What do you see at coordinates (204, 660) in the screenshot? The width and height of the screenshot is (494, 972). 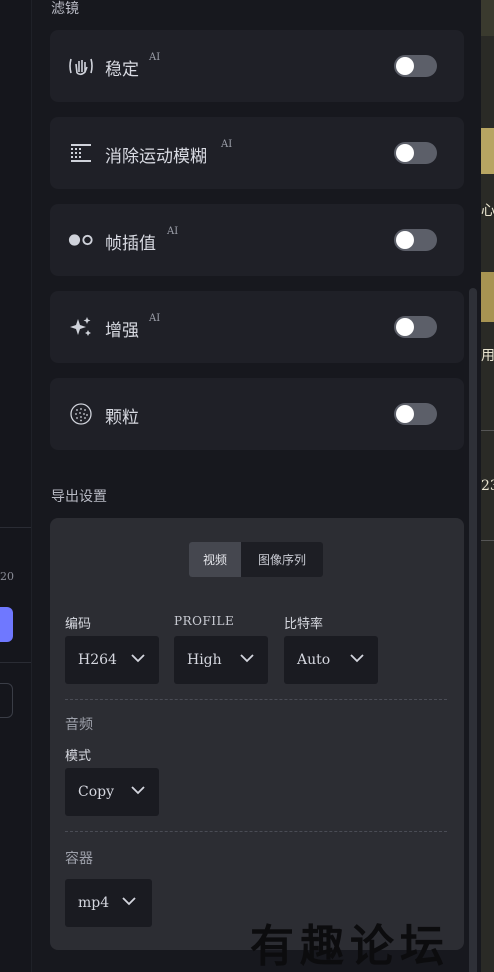 I see `profile-value: High` at bounding box center [204, 660].